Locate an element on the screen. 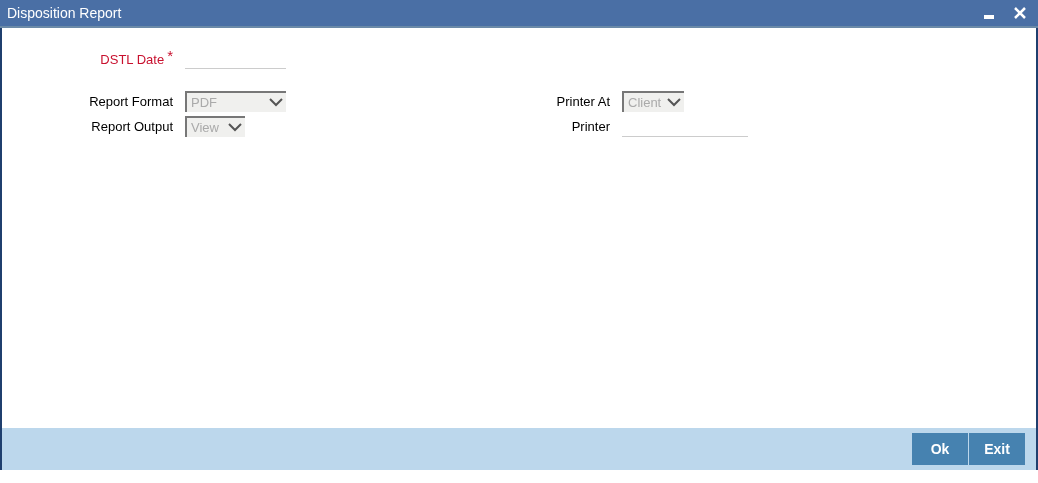  action-button: Ok is located at coordinates (940, 449).